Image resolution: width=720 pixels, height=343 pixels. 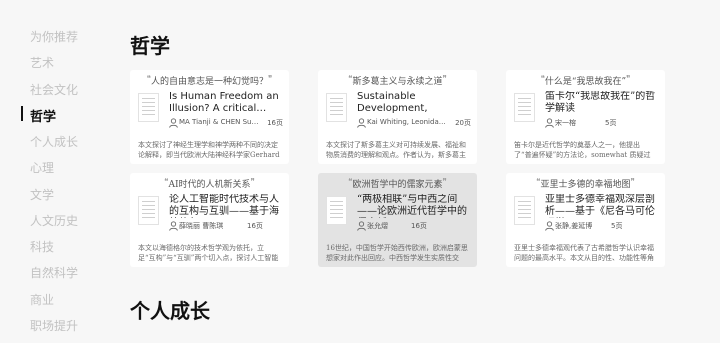 What do you see at coordinates (42, 299) in the screenshot?
I see `sidebar-item-business: 商业` at bounding box center [42, 299].